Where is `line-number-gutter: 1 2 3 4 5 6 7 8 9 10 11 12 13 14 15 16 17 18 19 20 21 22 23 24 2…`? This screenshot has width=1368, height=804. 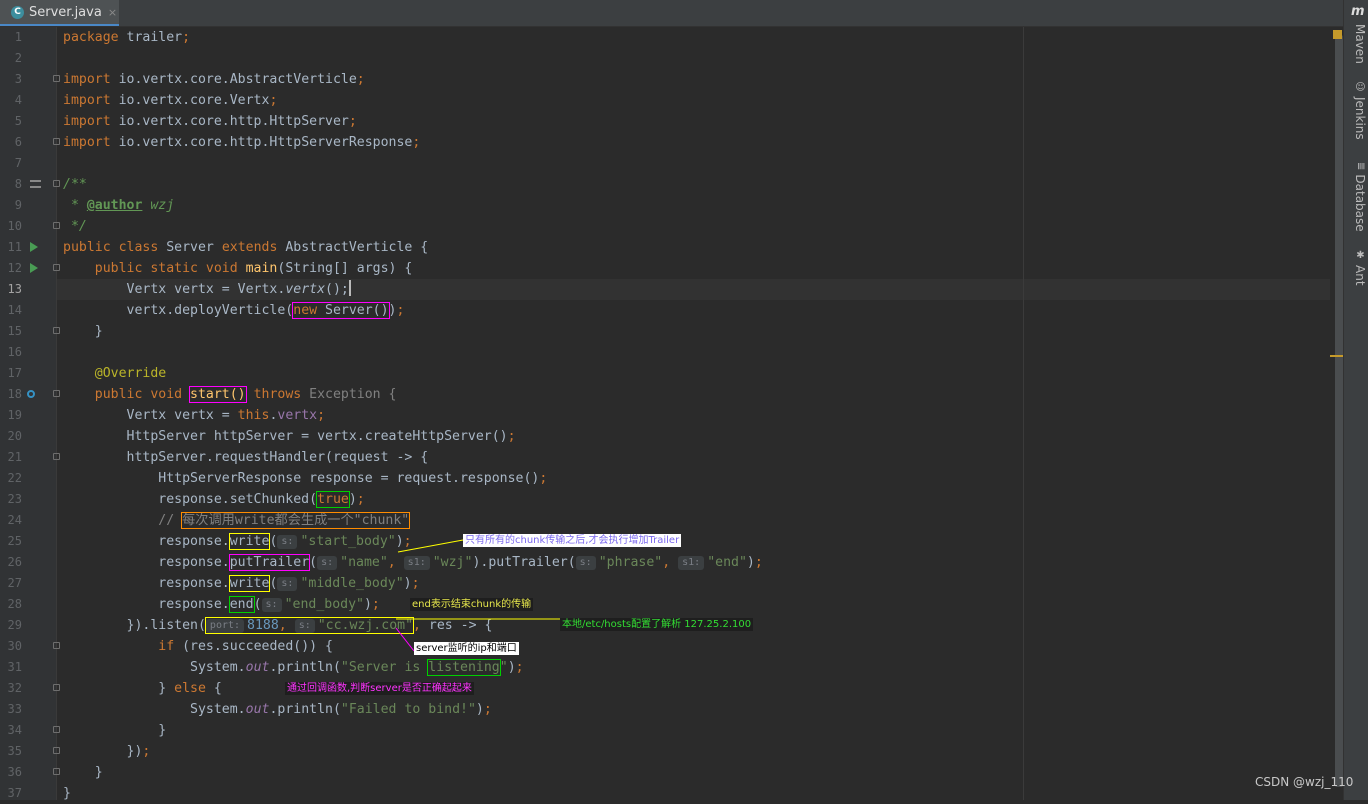
line-number-gutter: 1 2 3 4 5 6 7 8 9 10 11 12 13 14 15 16 17 18 19 20 21 22 23 24 2… is located at coordinates (30, 413).